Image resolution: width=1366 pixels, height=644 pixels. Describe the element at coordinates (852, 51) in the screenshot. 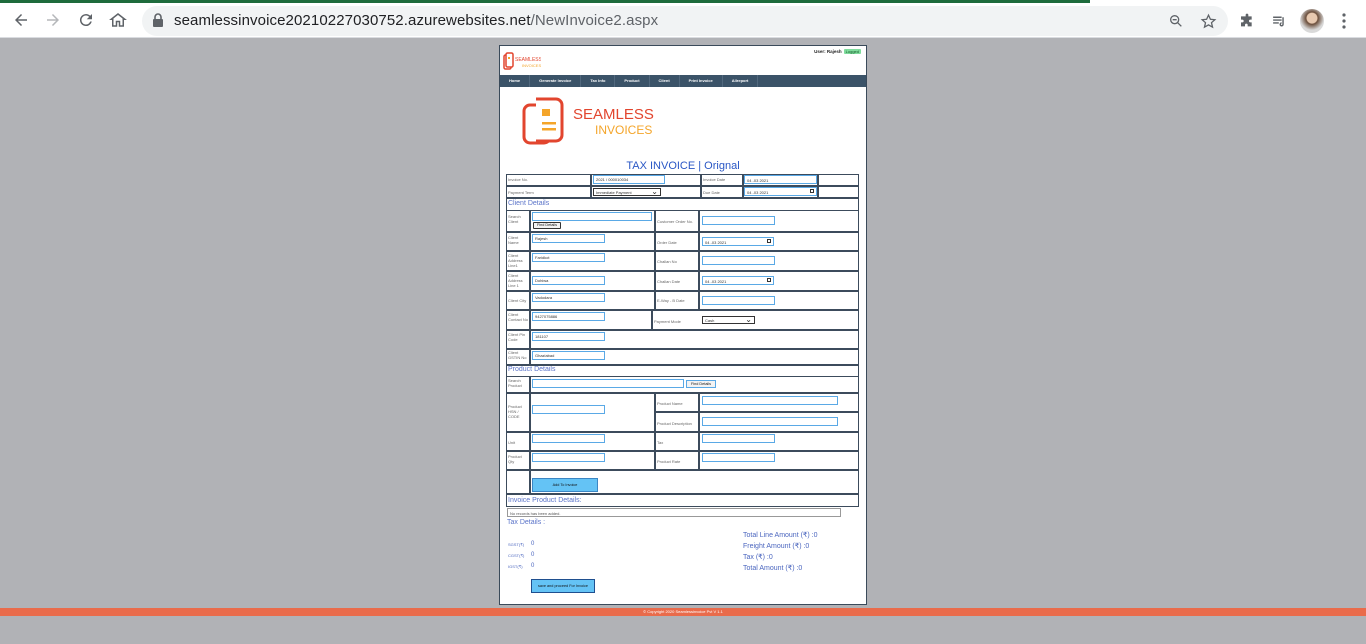

I see `logged-badge: Logged` at that location.